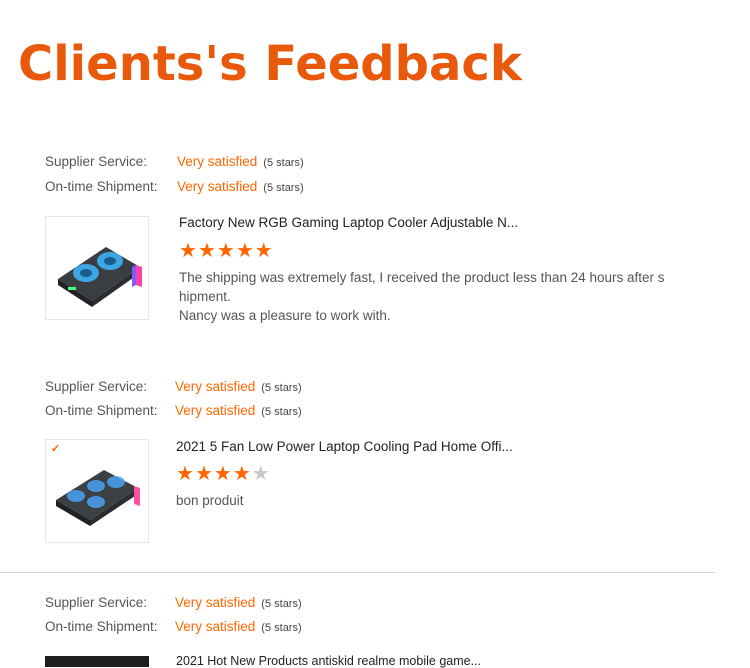  I want to click on review-comment-line: Nancy was a pleasure to work with., so click(285, 315).